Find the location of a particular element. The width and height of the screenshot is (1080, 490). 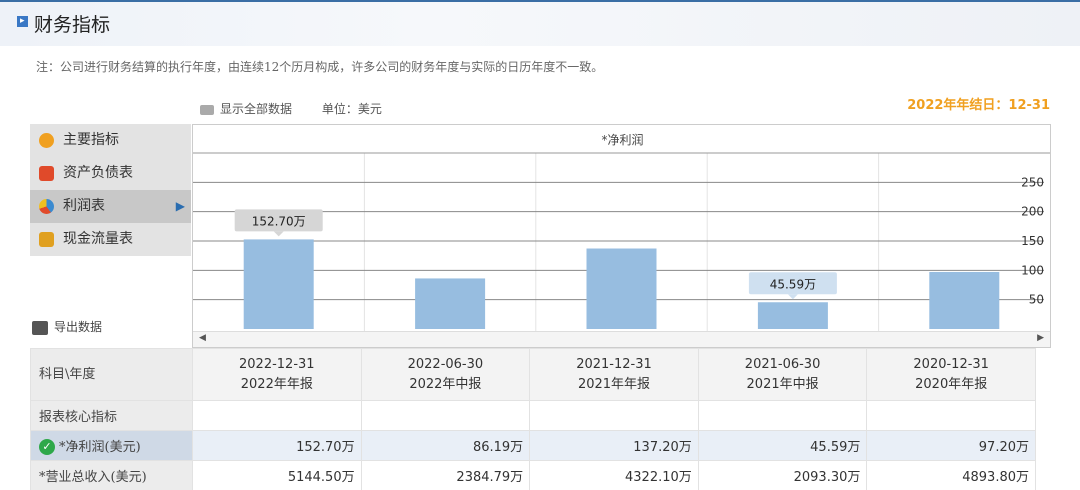

row-label: 报表核心指标 is located at coordinates (111, 415).